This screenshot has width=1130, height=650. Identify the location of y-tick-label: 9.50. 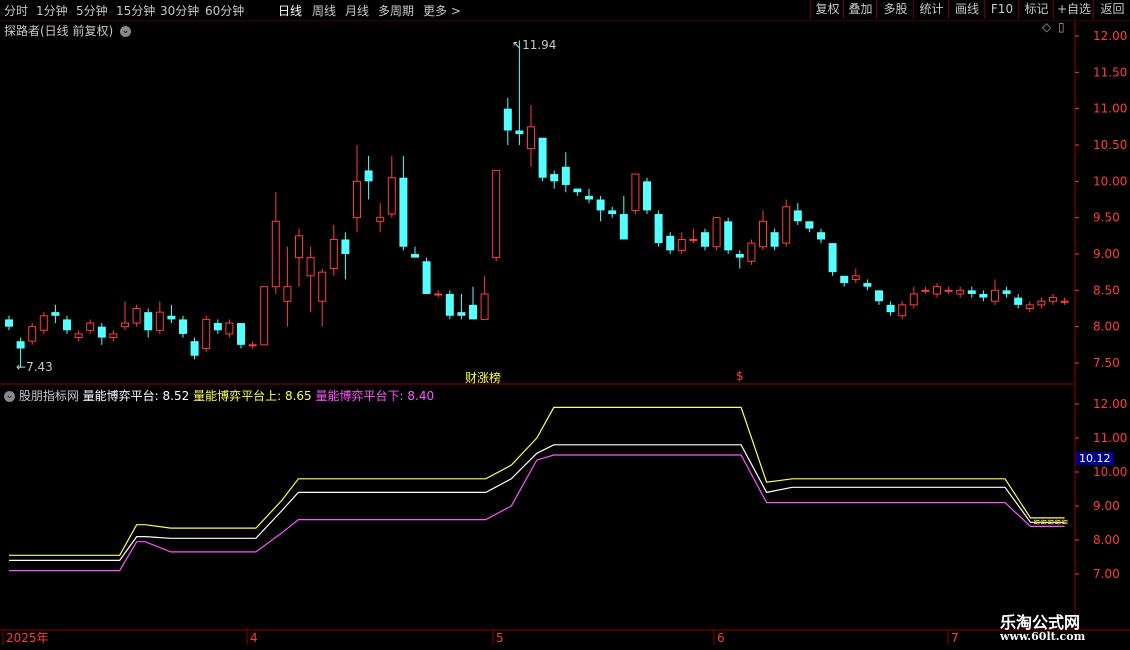
(1106, 218).